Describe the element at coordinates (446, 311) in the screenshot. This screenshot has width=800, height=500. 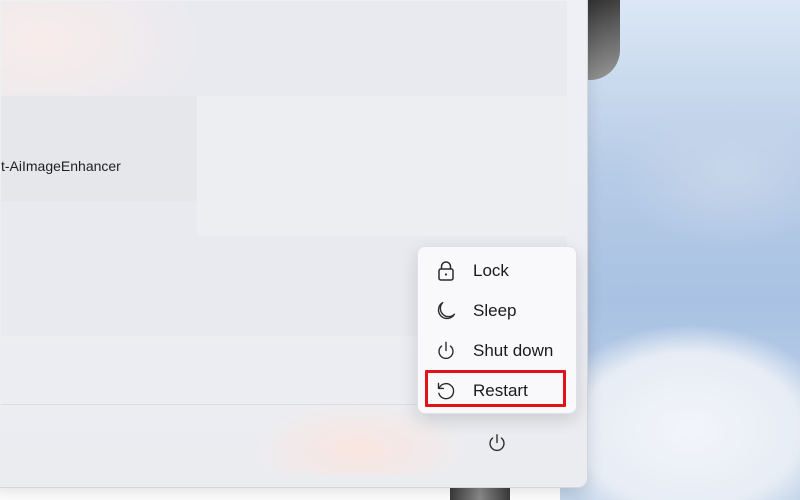
I see `moon-icon` at that location.